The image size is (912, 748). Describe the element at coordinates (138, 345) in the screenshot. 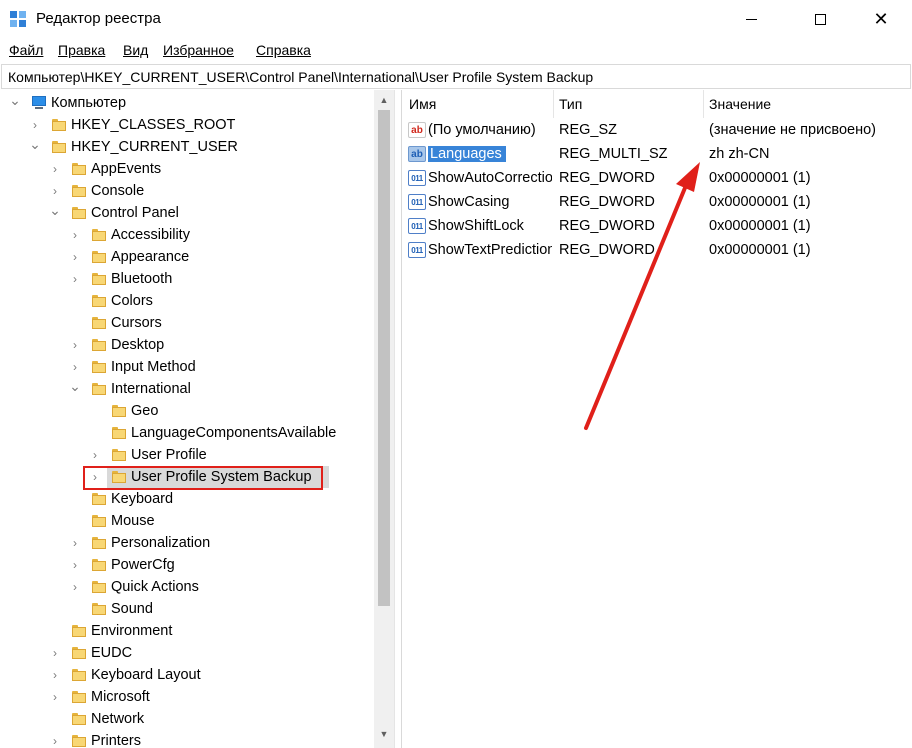

I see `tree-item-label: Desktop` at that location.